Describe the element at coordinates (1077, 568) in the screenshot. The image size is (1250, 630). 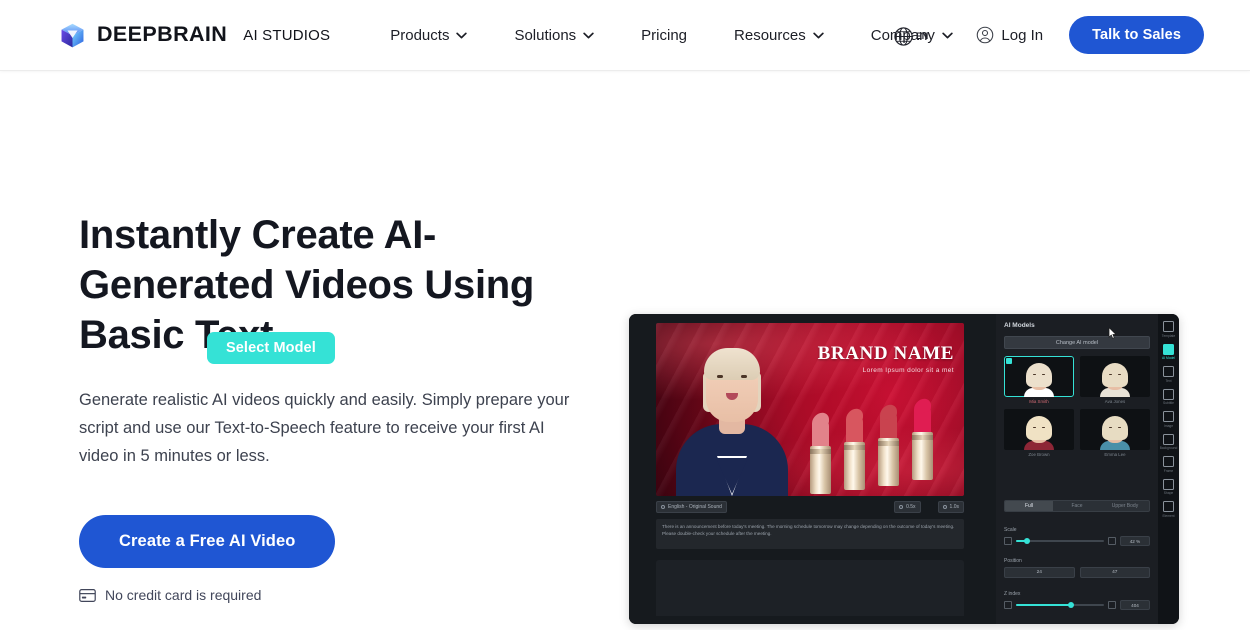
I see `position-control: Position 24 47` at that location.